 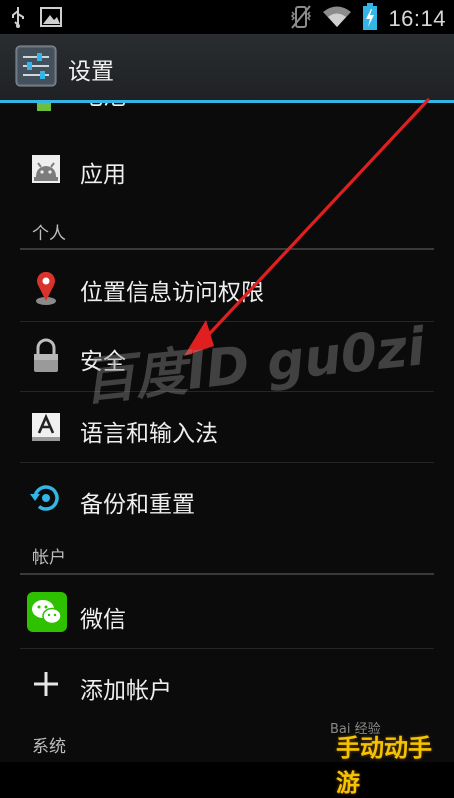 What do you see at coordinates (103, 620) in the screenshot?
I see `list-item-label: 微信` at bounding box center [103, 620].